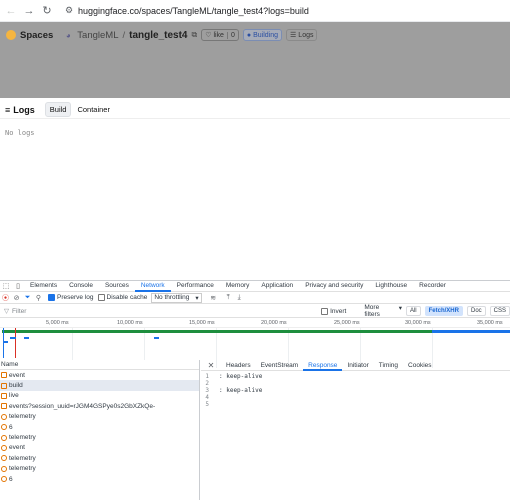 This screenshot has height=500, width=510. What do you see at coordinates (280, 365) in the screenshot?
I see `tab-eventstream: EventStream` at bounding box center [280, 365].